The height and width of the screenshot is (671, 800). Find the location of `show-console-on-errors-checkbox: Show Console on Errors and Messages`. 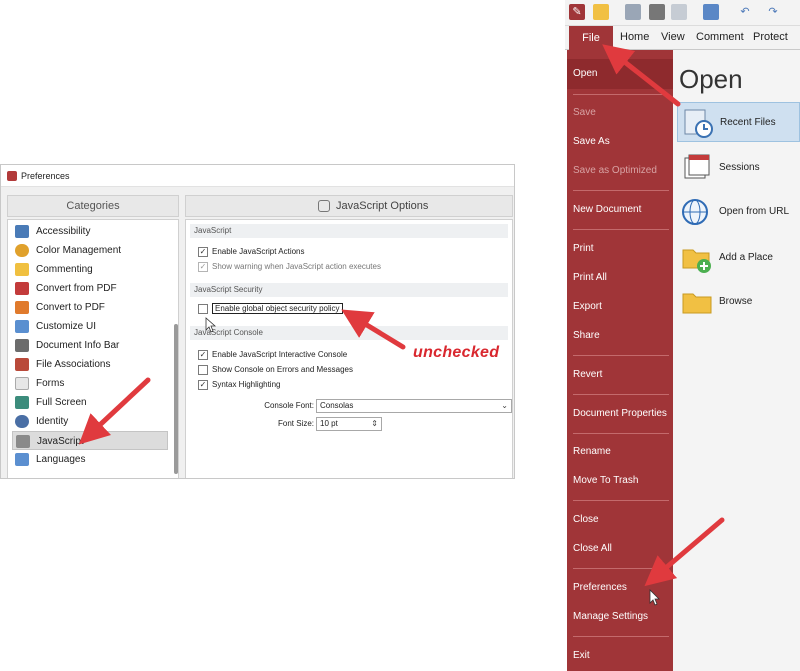

show-console-on-errors-checkbox: Show Console on Errors and Messages is located at coordinates (275, 371).